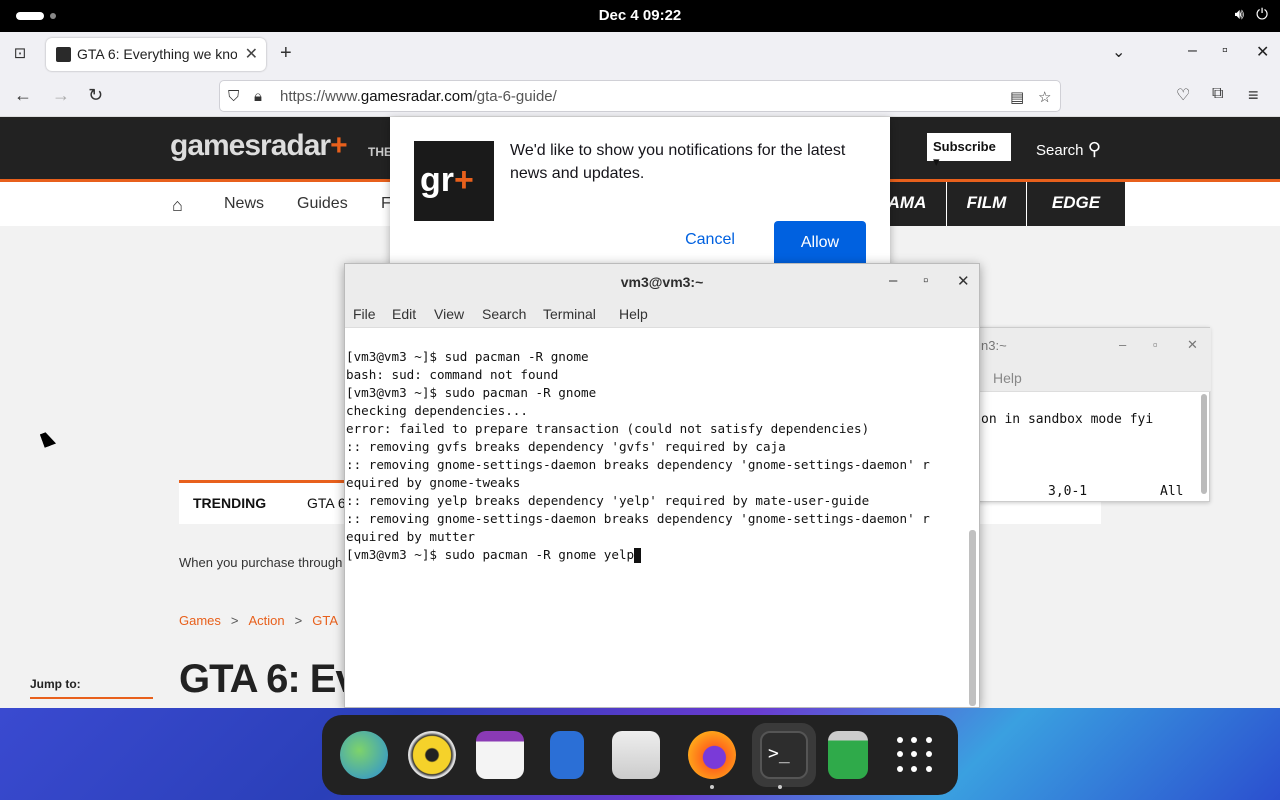 This screenshot has width=1280, height=800. What do you see at coordinates (326, 503) in the screenshot?
I see `trending-item: GTA 6` at bounding box center [326, 503].